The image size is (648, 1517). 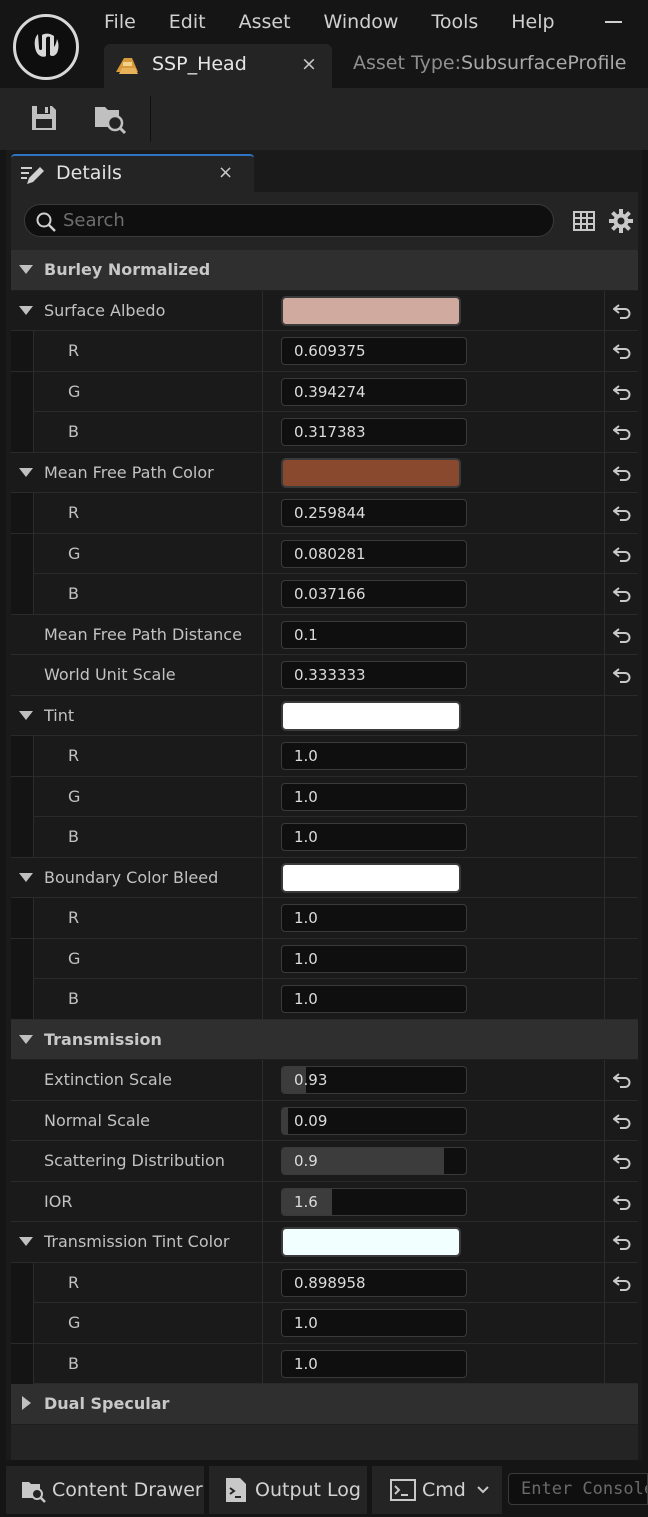 What do you see at coordinates (74, 1282) in the screenshot?
I see `property-label: R` at bounding box center [74, 1282].